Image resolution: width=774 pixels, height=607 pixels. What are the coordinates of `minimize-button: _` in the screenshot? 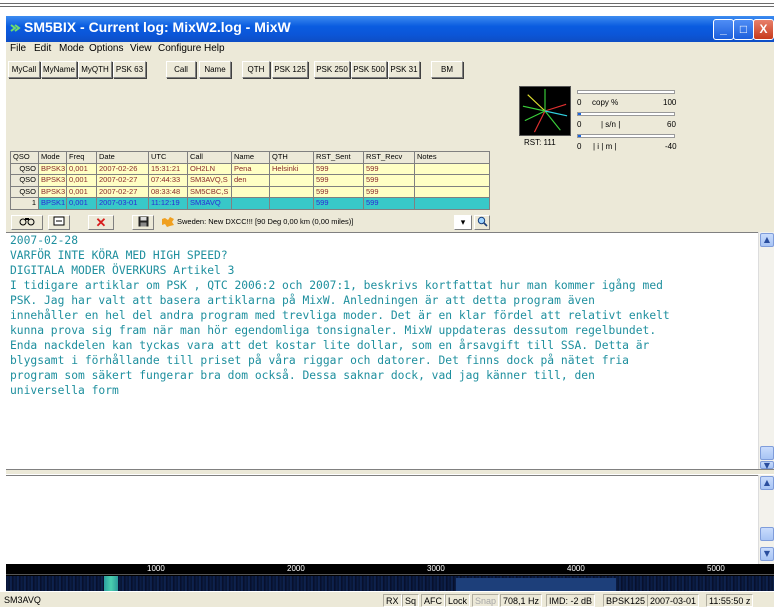 It's located at (723, 29).